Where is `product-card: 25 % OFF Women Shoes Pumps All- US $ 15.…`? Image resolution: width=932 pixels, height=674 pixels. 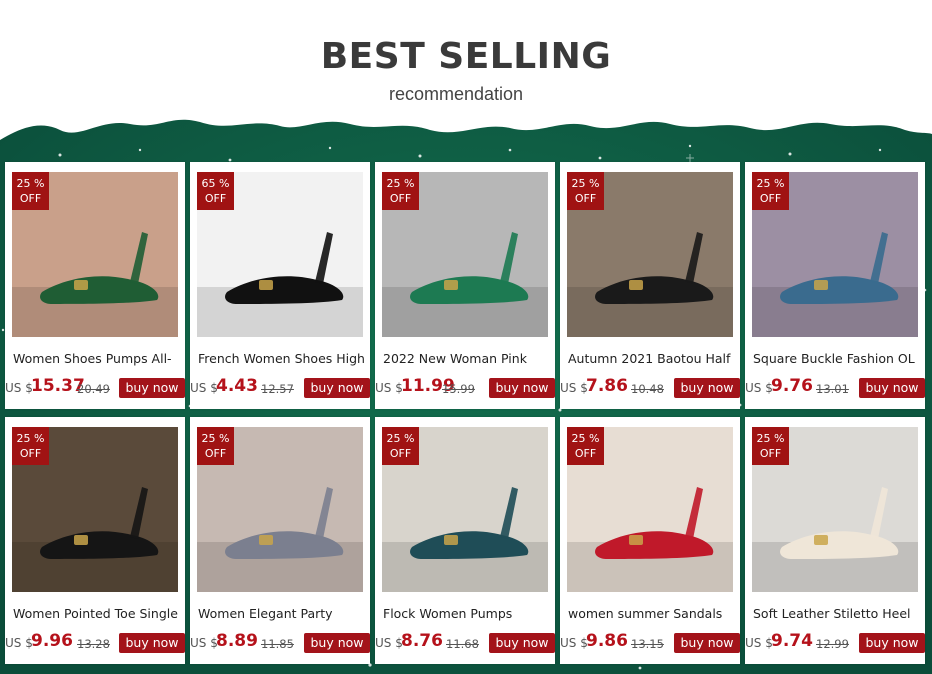 product-card: 25 % OFF Women Shoes Pumps All- US $ 15.… is located at coordinates (95, 285).